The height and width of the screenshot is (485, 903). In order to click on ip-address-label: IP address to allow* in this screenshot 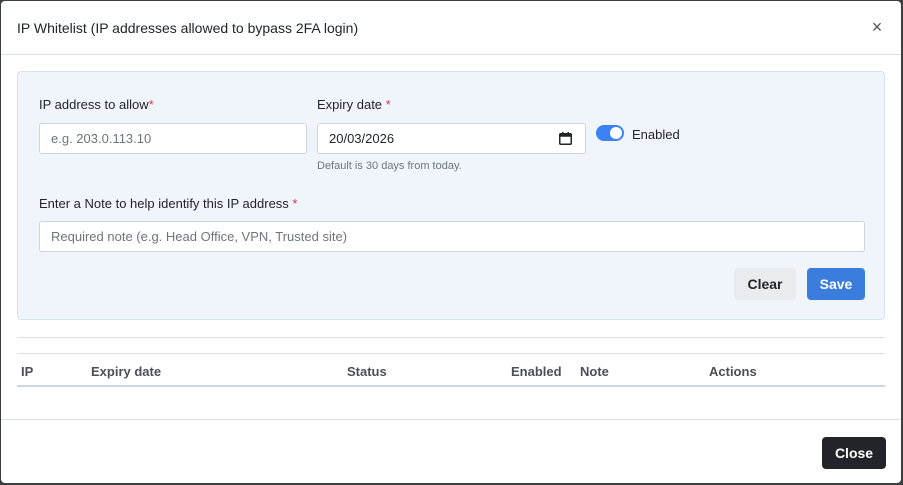, I will do `click(96, 104)`.